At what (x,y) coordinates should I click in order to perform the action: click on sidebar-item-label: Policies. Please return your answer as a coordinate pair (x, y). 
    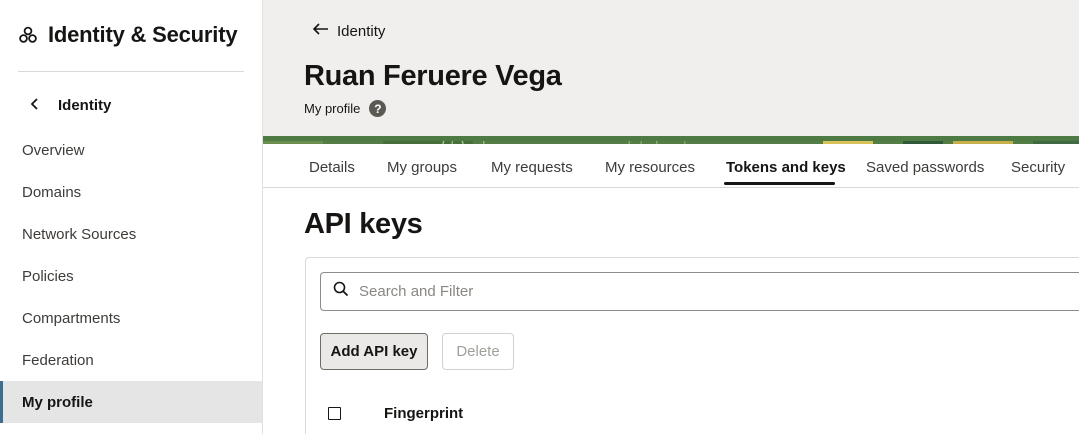
    Looking at the image, I should click on (48, 276).